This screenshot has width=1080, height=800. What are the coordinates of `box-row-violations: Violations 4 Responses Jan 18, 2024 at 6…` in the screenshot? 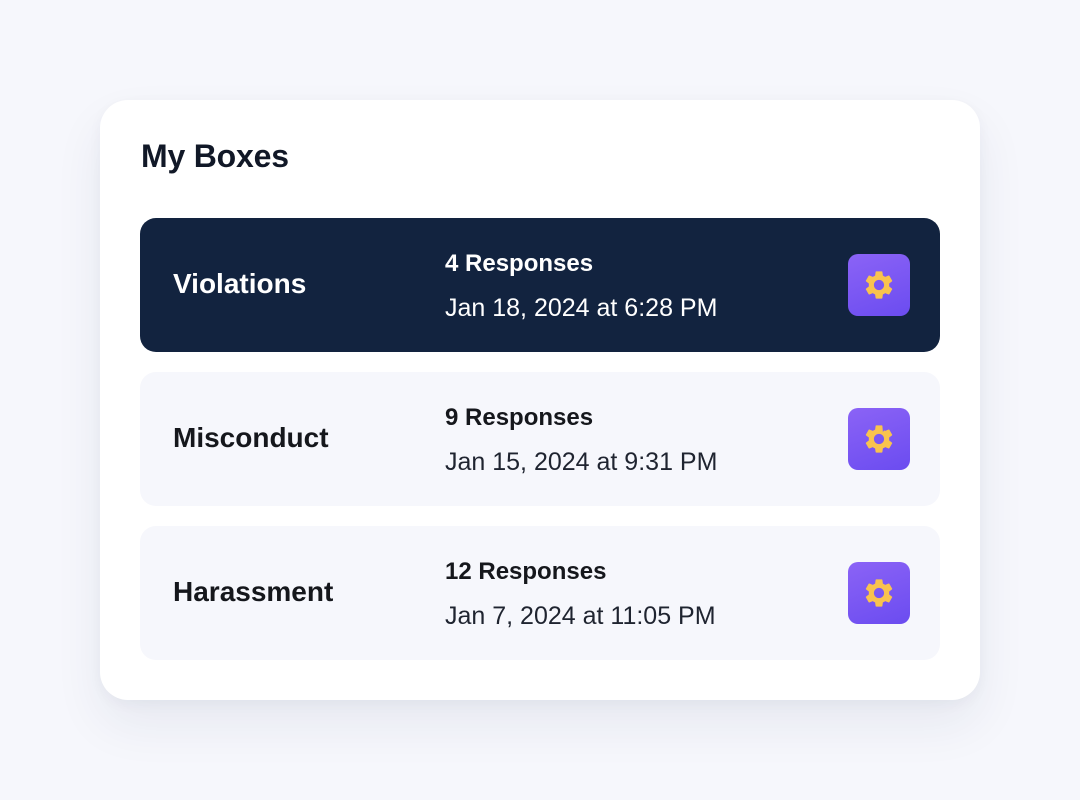 It's located at (540, 285).